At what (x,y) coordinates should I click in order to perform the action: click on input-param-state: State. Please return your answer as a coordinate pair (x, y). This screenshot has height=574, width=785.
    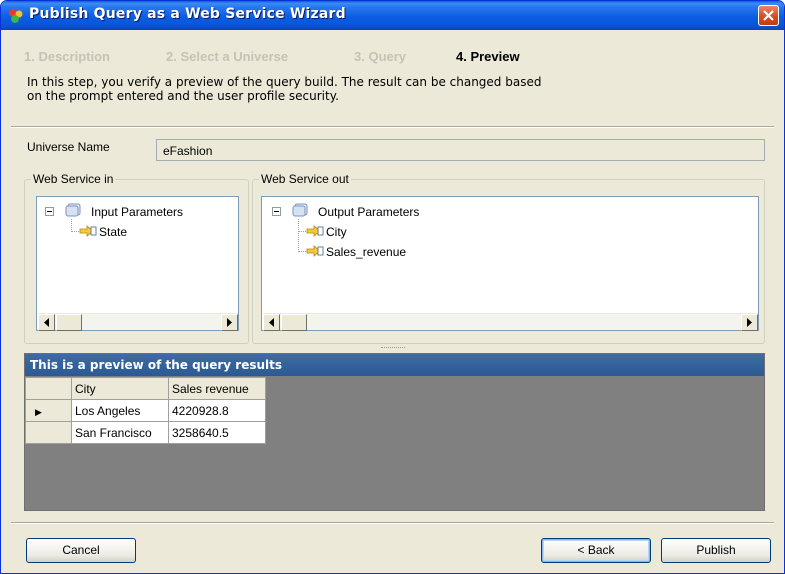
    Looking at the image, I should click on (113, 232).